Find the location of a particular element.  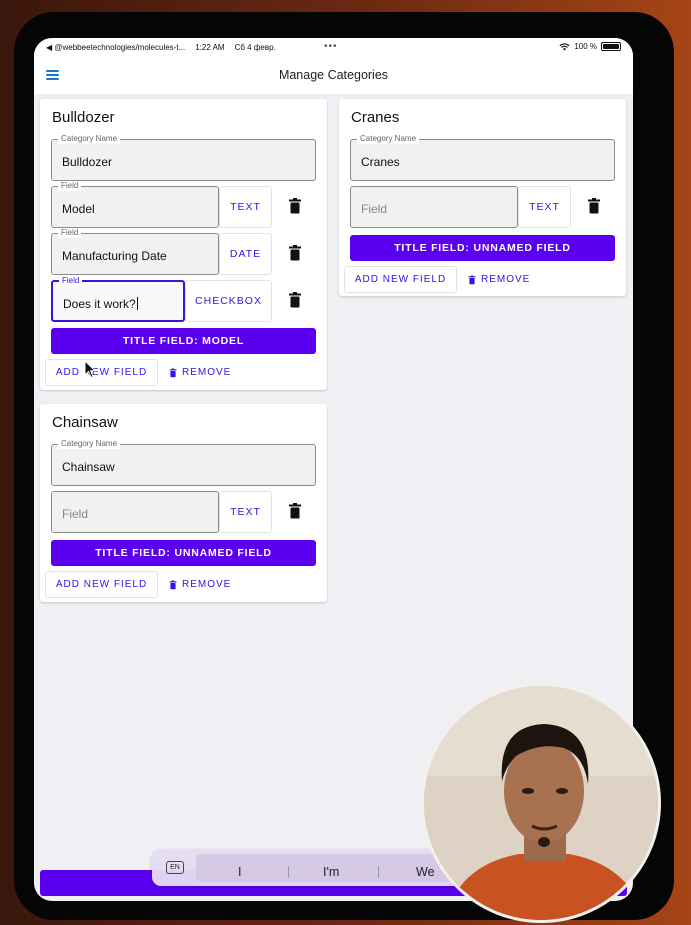

keyboard-language-icon: EN is located at coordinates (175, 867).